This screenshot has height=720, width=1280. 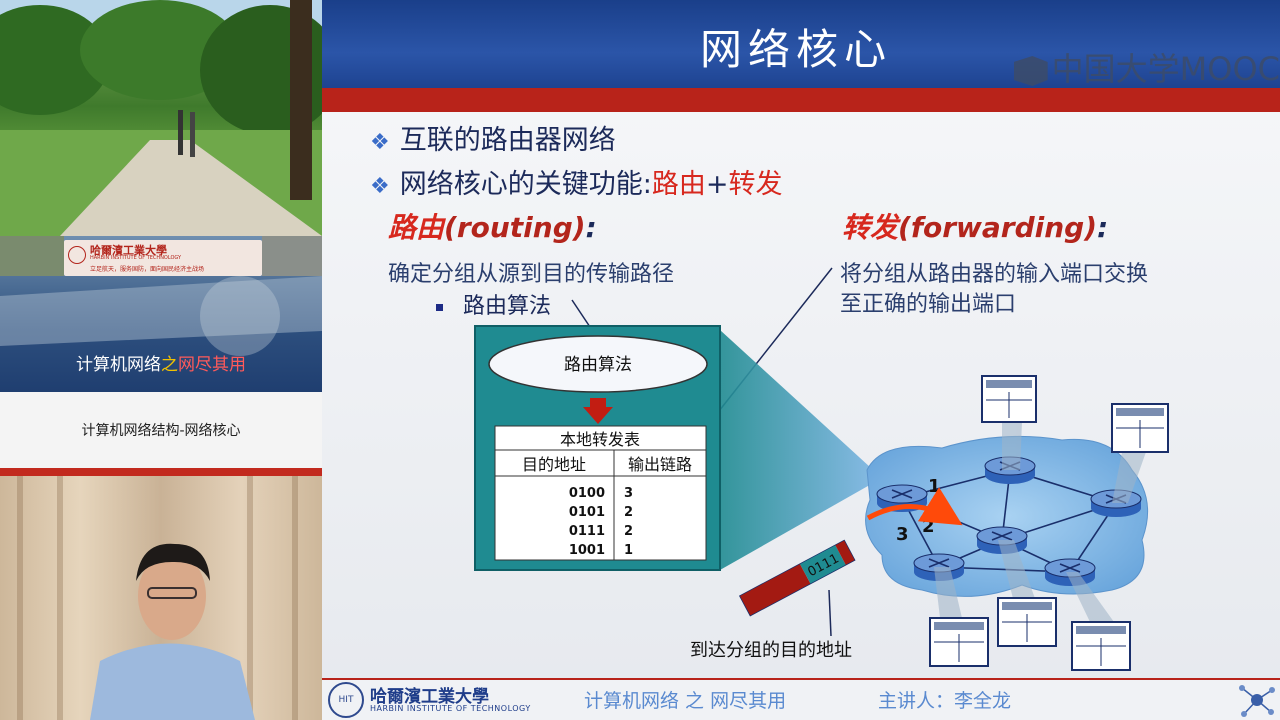 I want to click on course-title-part-c: 网尽其用, so click(x=212, y=365).